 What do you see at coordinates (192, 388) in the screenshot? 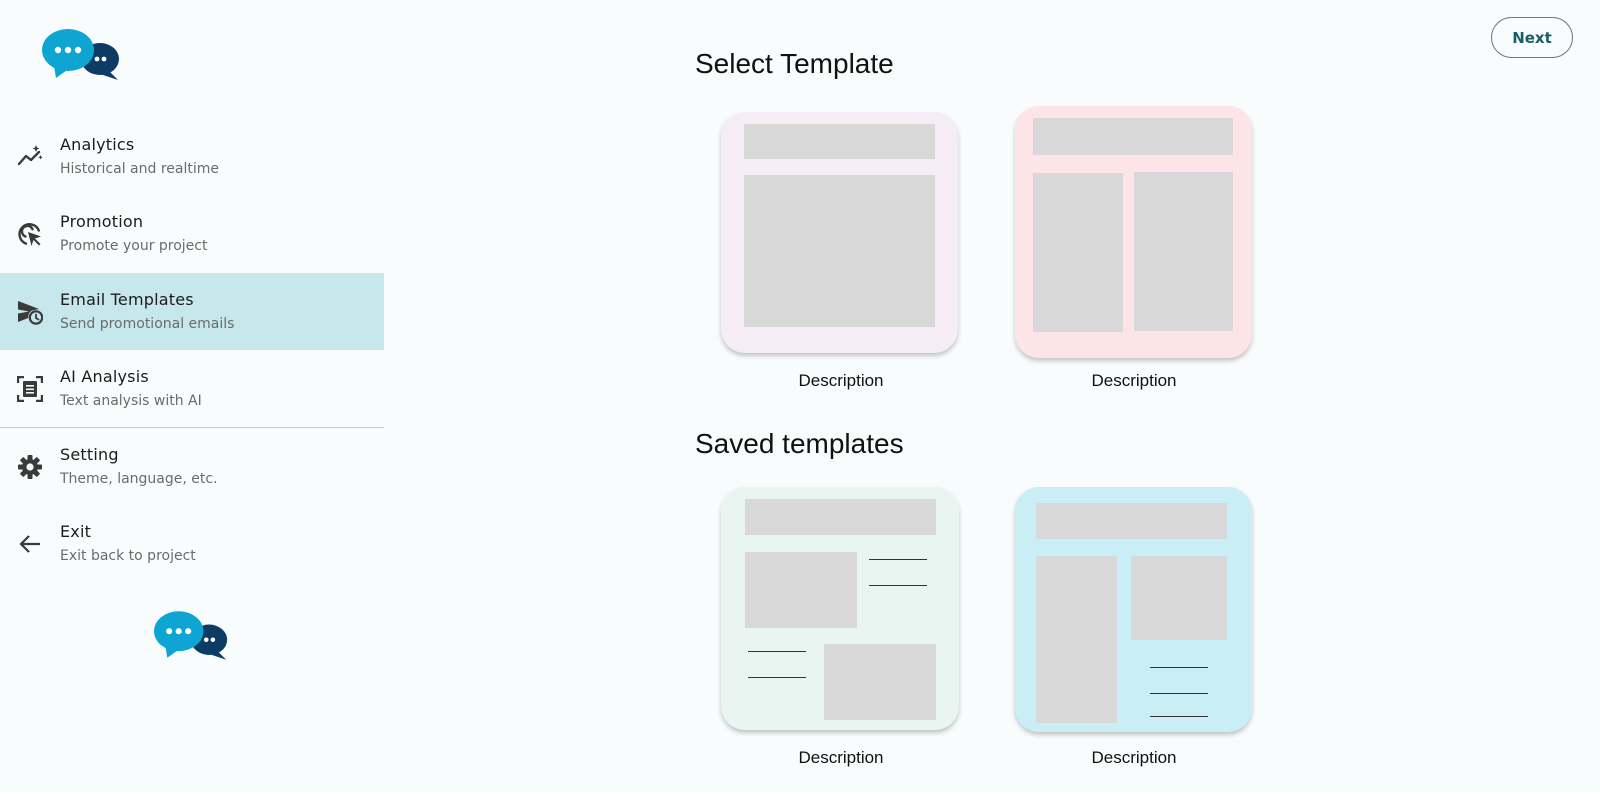
I see `sidebar-item-ai-analysis: AI Analysis Text analysis with AI` at bounding box center [192, 388].